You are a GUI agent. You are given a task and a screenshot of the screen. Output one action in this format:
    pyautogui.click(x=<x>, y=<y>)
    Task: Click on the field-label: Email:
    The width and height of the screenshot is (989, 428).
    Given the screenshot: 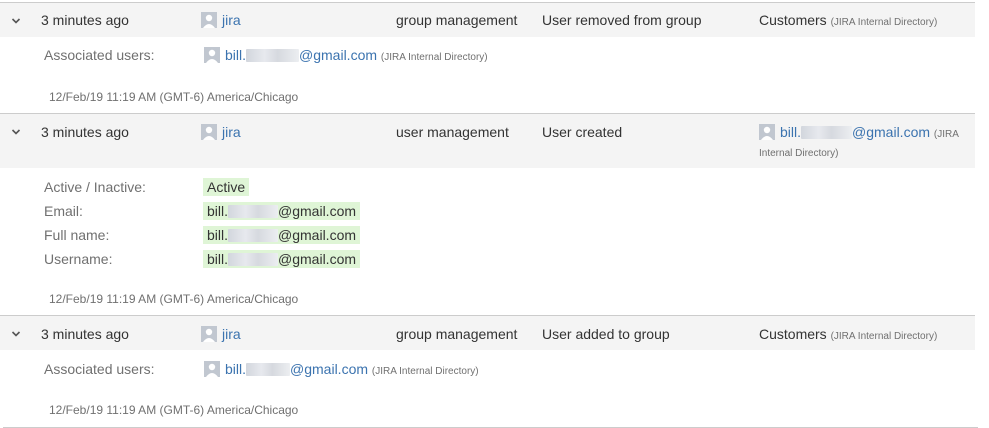 What is the action you would take?
    pyautogui.click(x=63, y=211)
    